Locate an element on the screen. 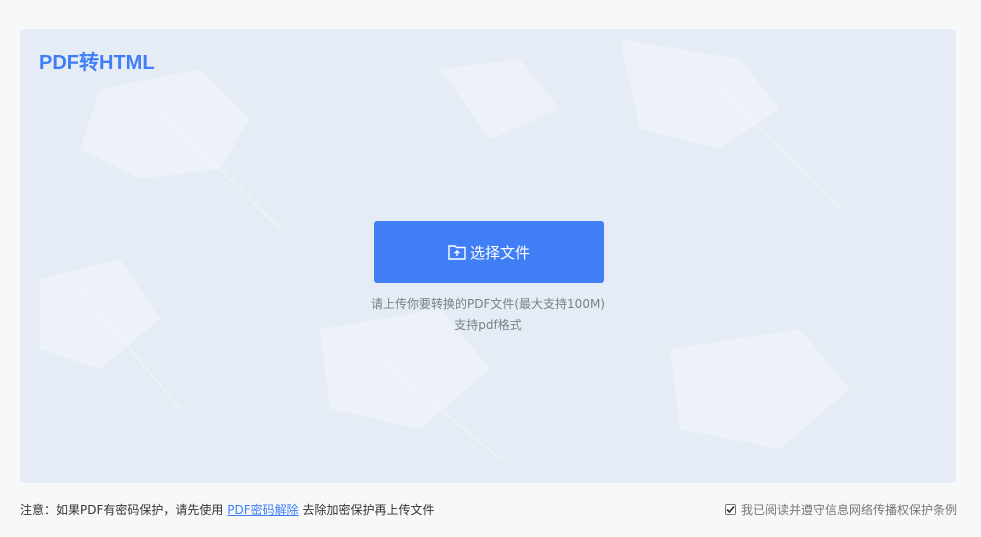  password-notice: 注意：如果PDF有密码保护，请先使用 PDF密码解除 去除加密保护再上传文件 is located at coordinates (227, 509).